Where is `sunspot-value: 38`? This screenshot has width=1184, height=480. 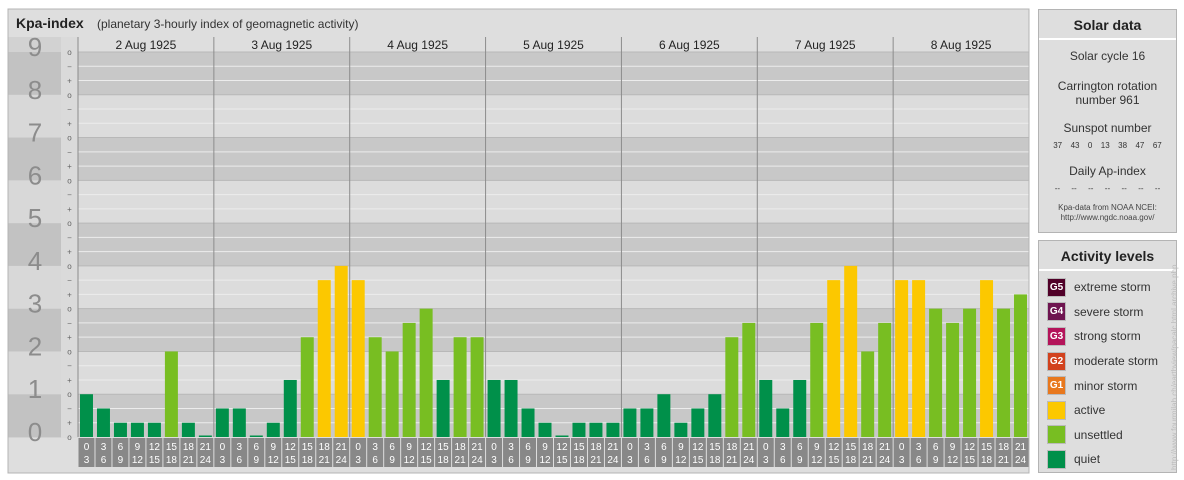 sunspot-value: 38 is located at coordinates (1123, 145).